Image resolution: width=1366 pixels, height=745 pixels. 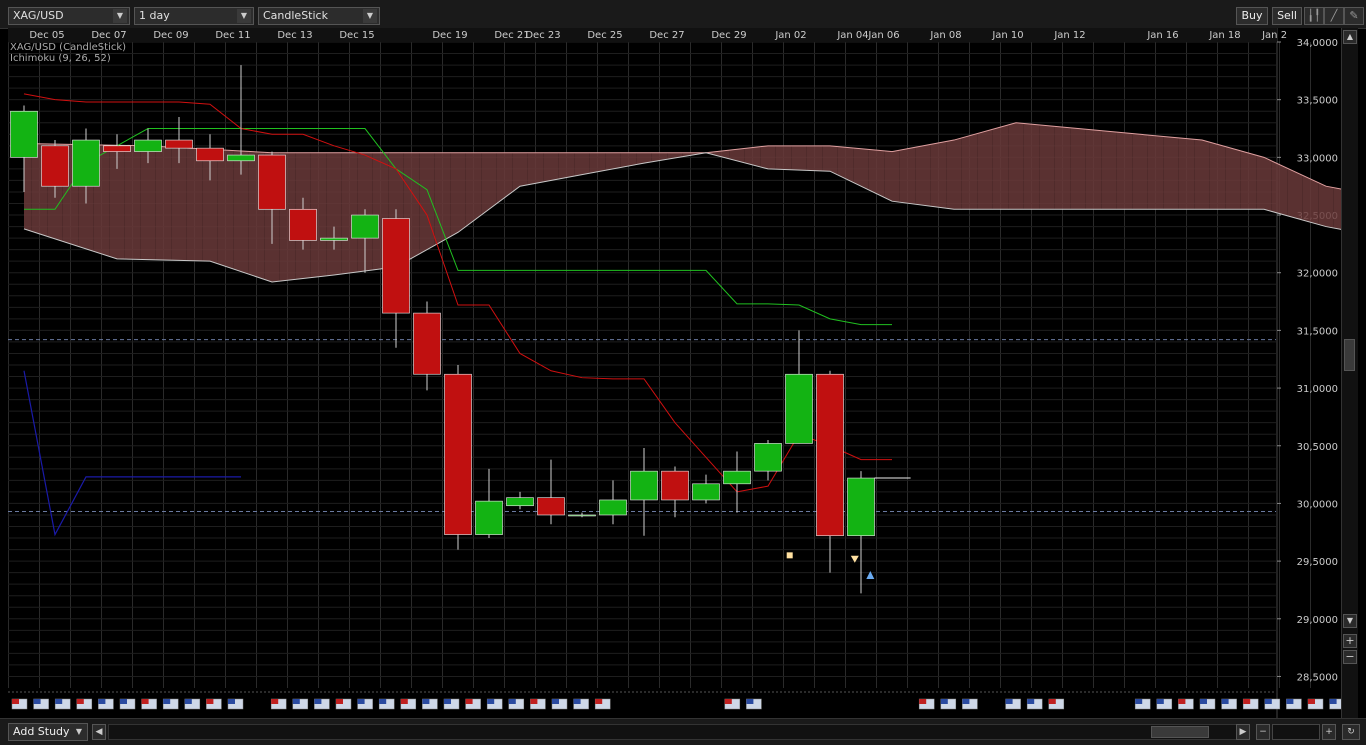 I want to click on interval-select: 1 day ▼, so click(x=194, y=16).